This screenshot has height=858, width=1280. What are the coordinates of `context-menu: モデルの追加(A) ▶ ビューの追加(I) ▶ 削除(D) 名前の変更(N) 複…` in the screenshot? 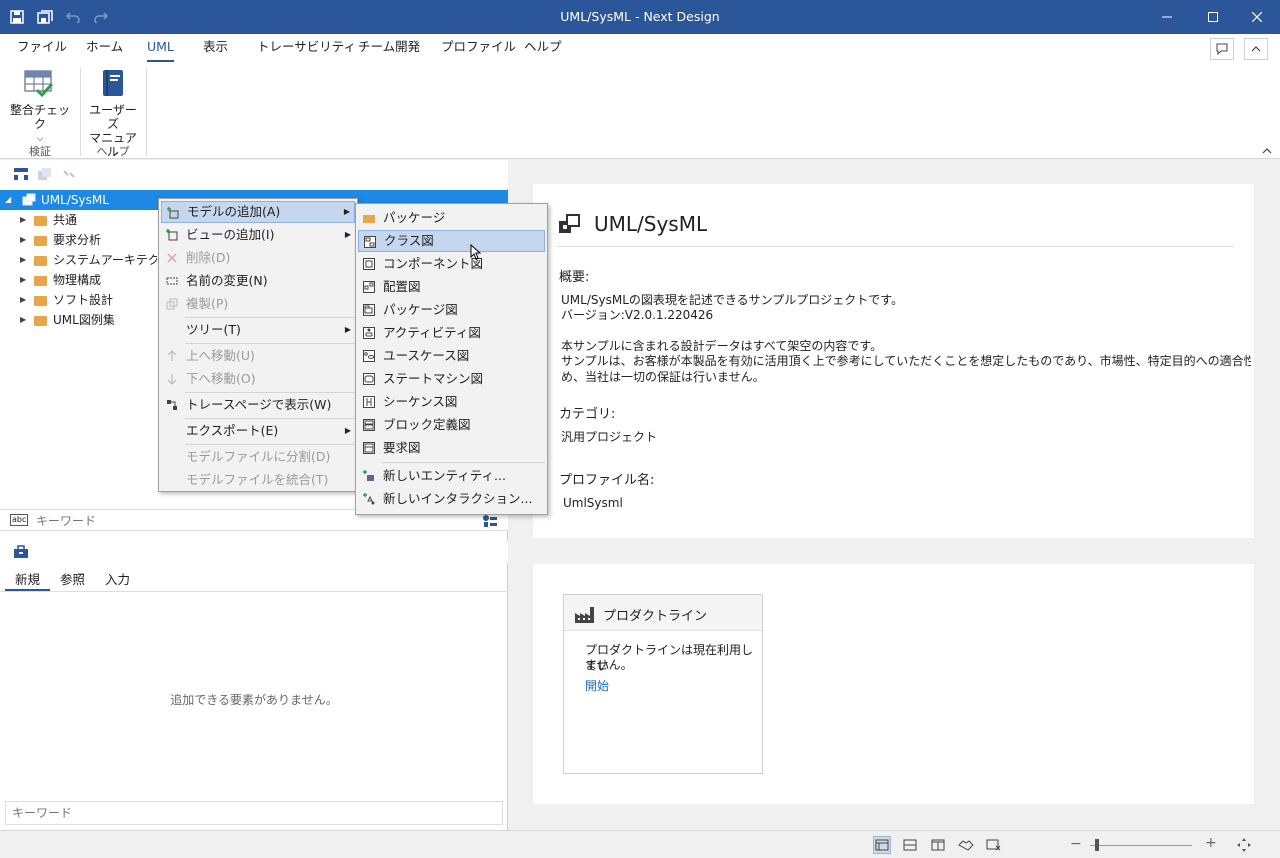 It's located at (258, 345).